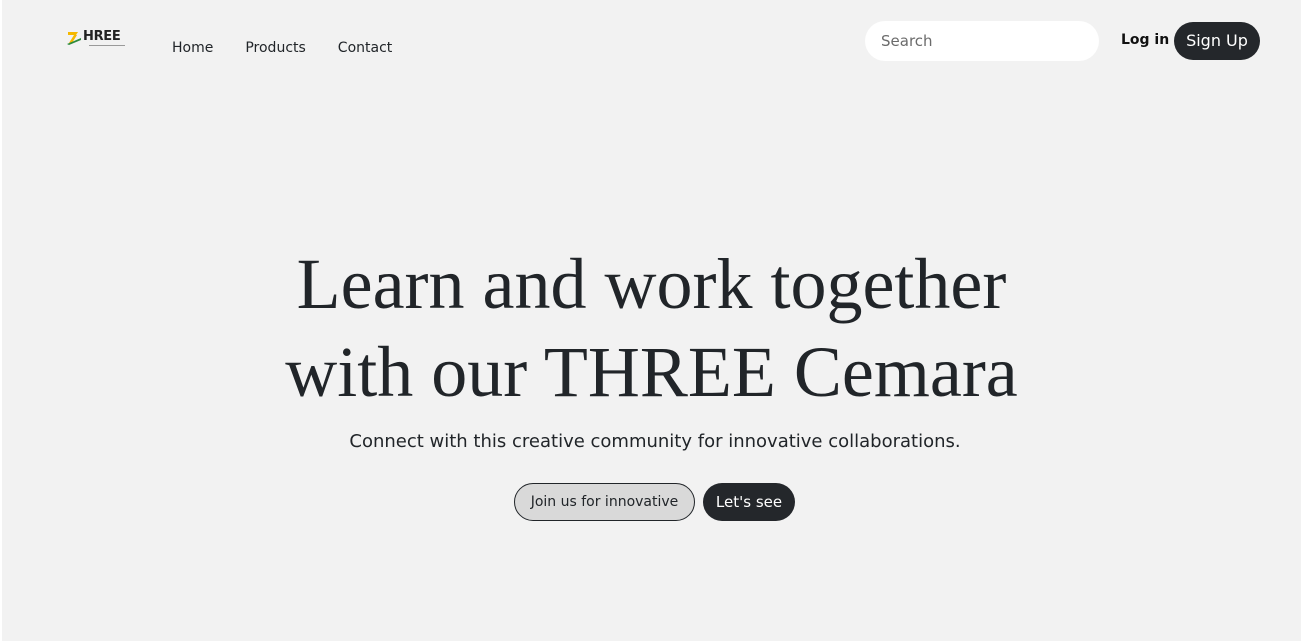 The width and height of the screenshot is (1301, 641). I want to click on login-link: Log in, so click(1145, 40).